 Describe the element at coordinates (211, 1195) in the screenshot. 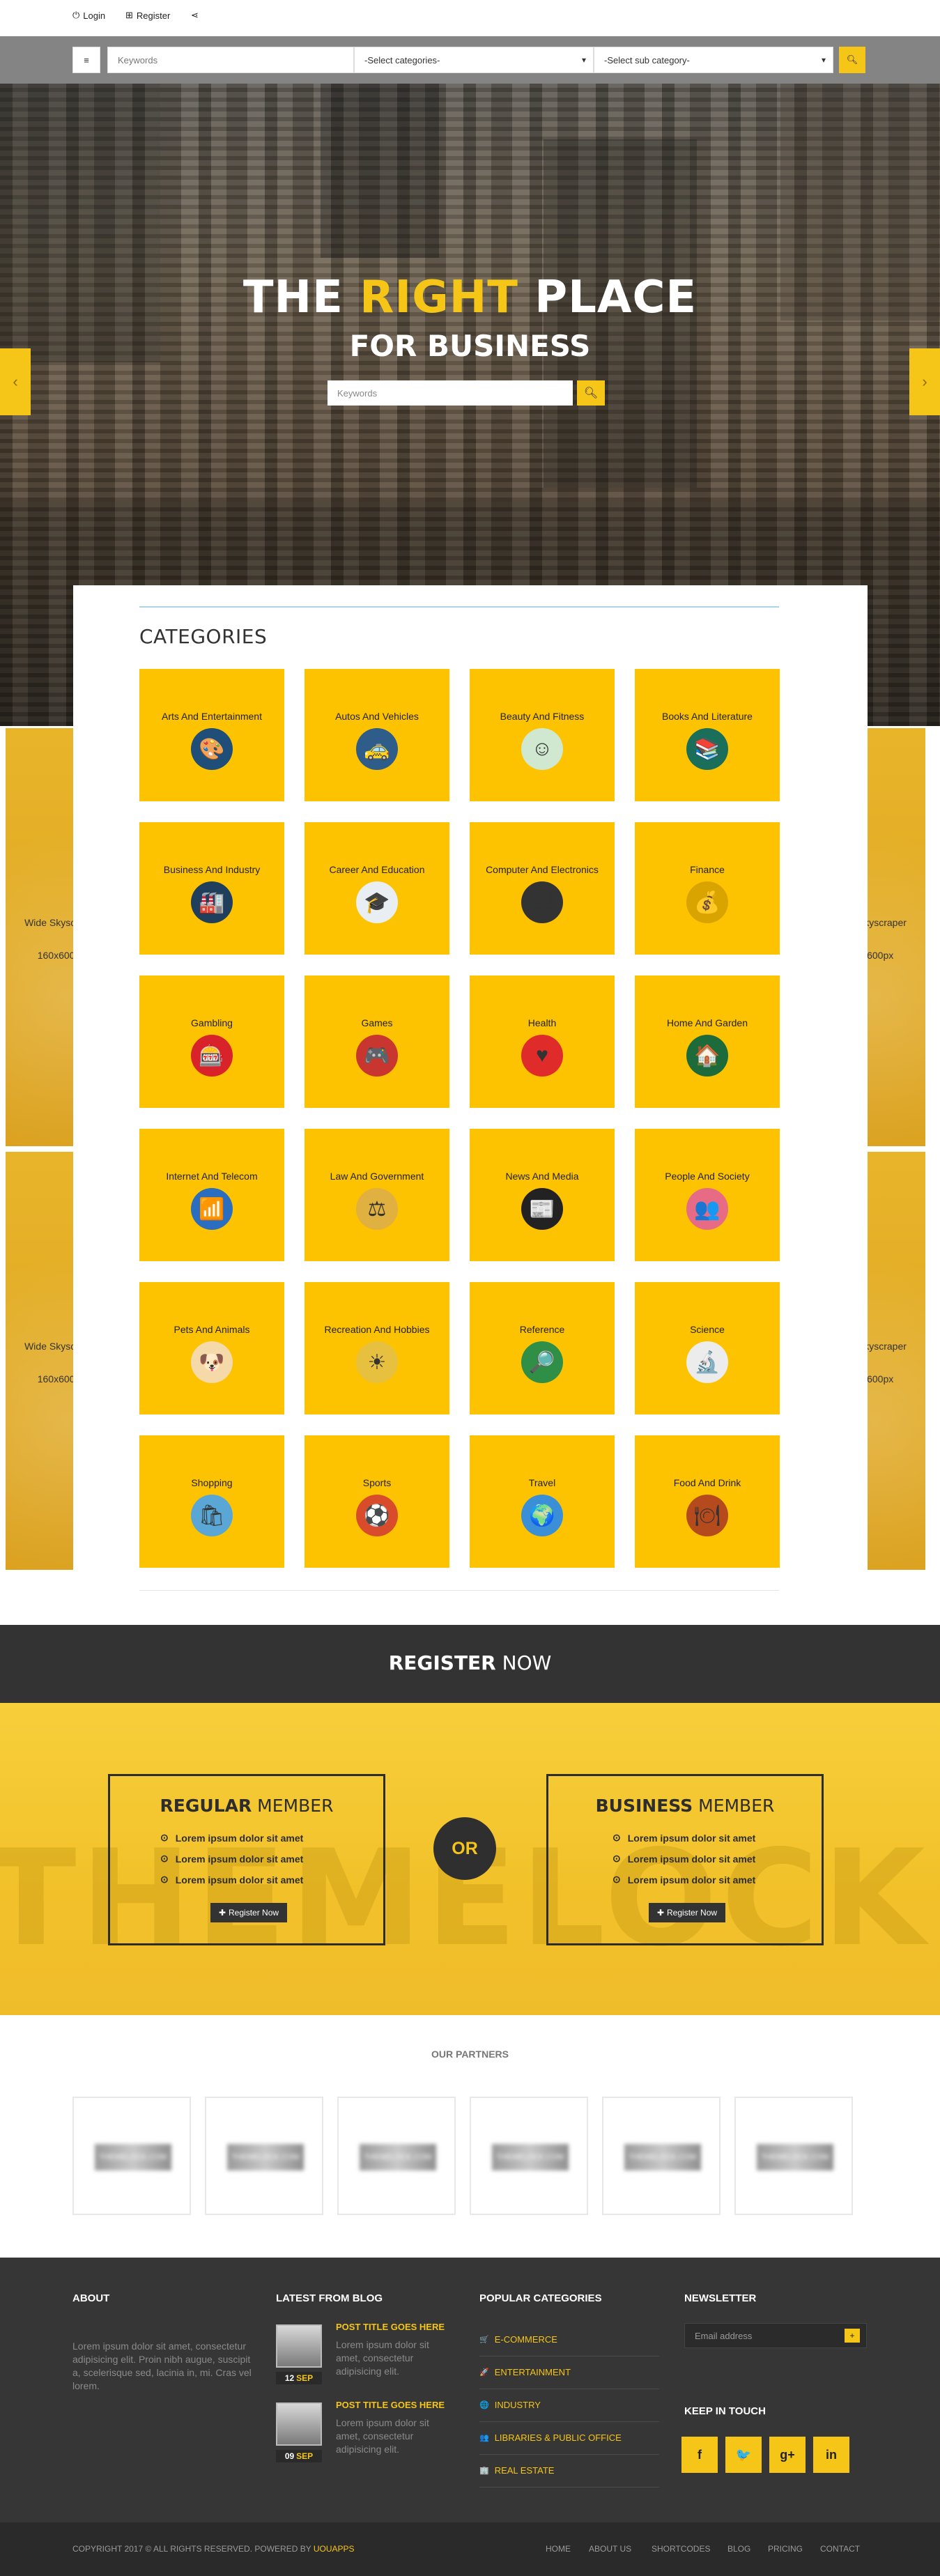

I see `category-card: Internet And Telecom 📶` at that location.